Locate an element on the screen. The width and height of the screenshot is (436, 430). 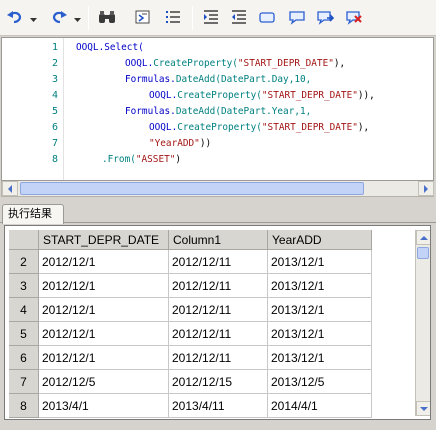
comment-button is located at coordinates (143, 17).